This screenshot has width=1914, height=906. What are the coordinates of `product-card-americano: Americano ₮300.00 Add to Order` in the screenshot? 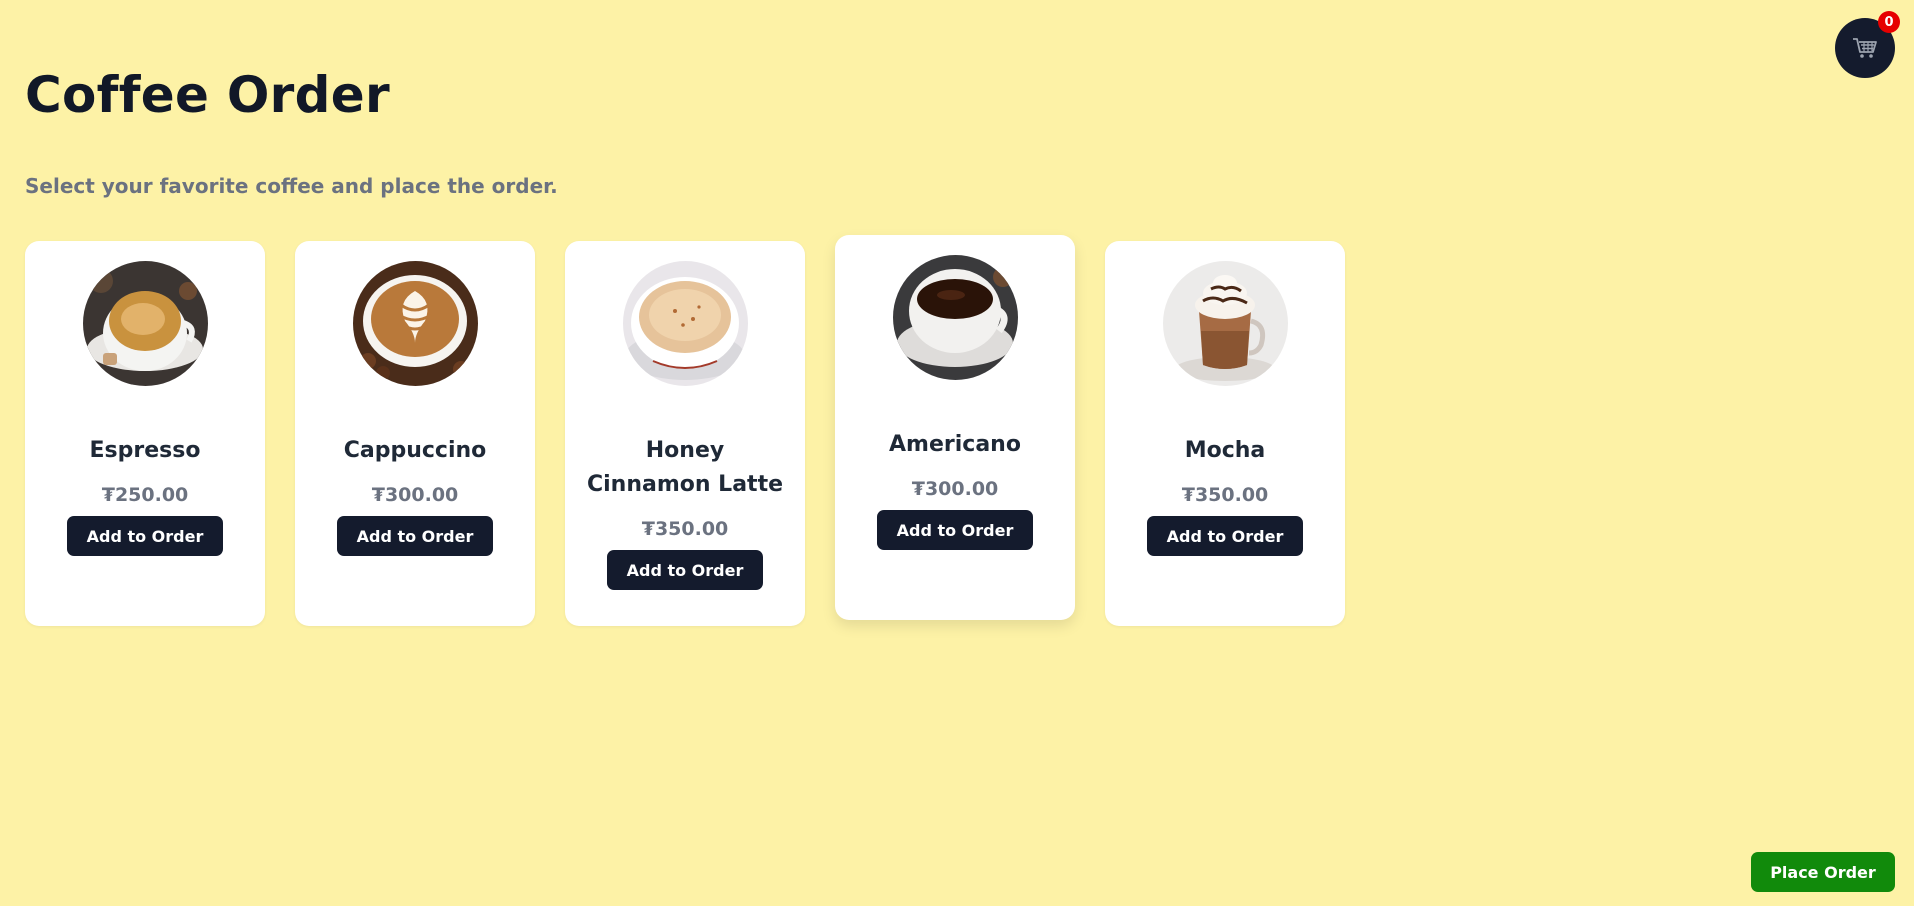 It's located at (955, 427).